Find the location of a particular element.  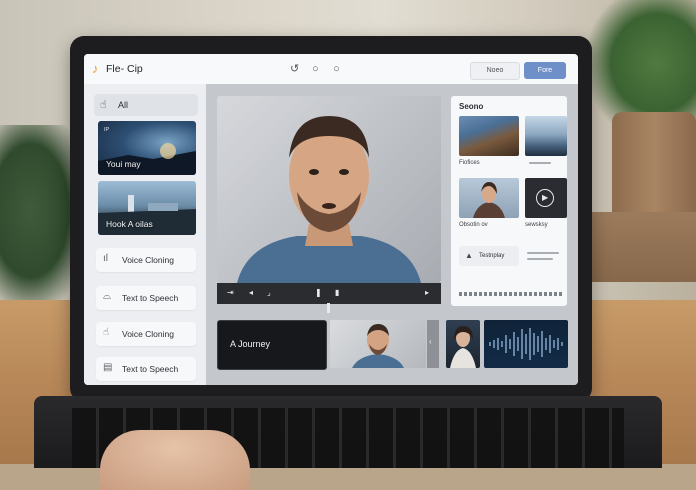

video-preview is located at coordinates (329, 189).